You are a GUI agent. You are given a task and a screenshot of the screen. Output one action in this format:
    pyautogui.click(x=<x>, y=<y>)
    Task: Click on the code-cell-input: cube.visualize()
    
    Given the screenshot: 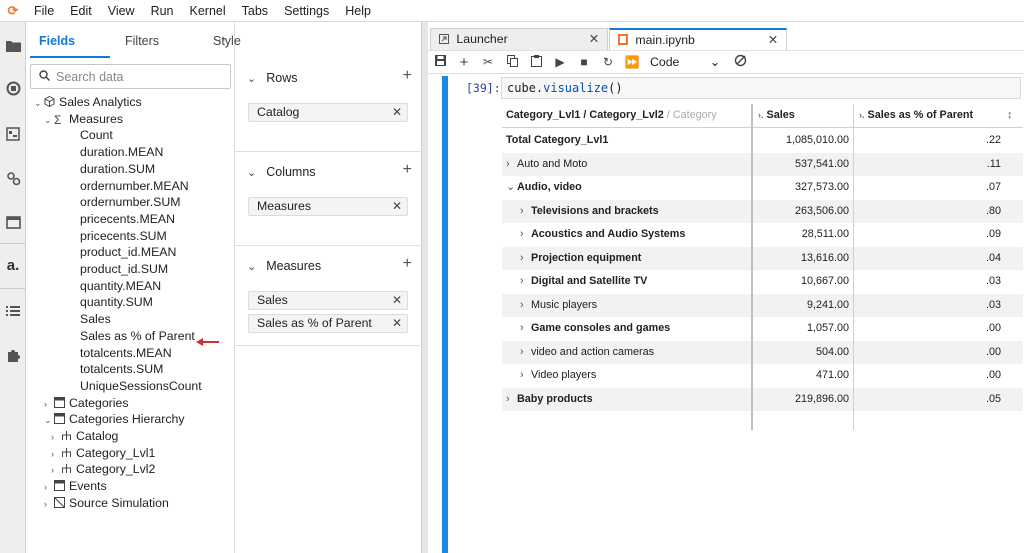 What is the action you would take?
    pyautogui.click(x=761, y=88)
    